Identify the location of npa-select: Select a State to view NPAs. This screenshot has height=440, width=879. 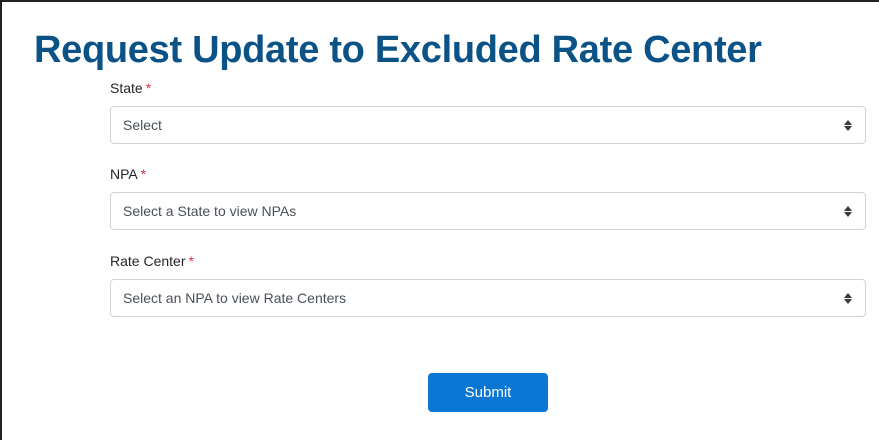
(488, 211).